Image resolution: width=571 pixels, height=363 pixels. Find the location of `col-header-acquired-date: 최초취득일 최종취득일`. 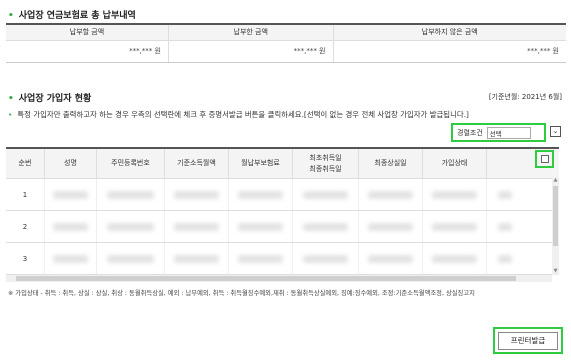

col-header-acquired-date: 최초취득일 최종취득일 is located at coordinates (325, 163).